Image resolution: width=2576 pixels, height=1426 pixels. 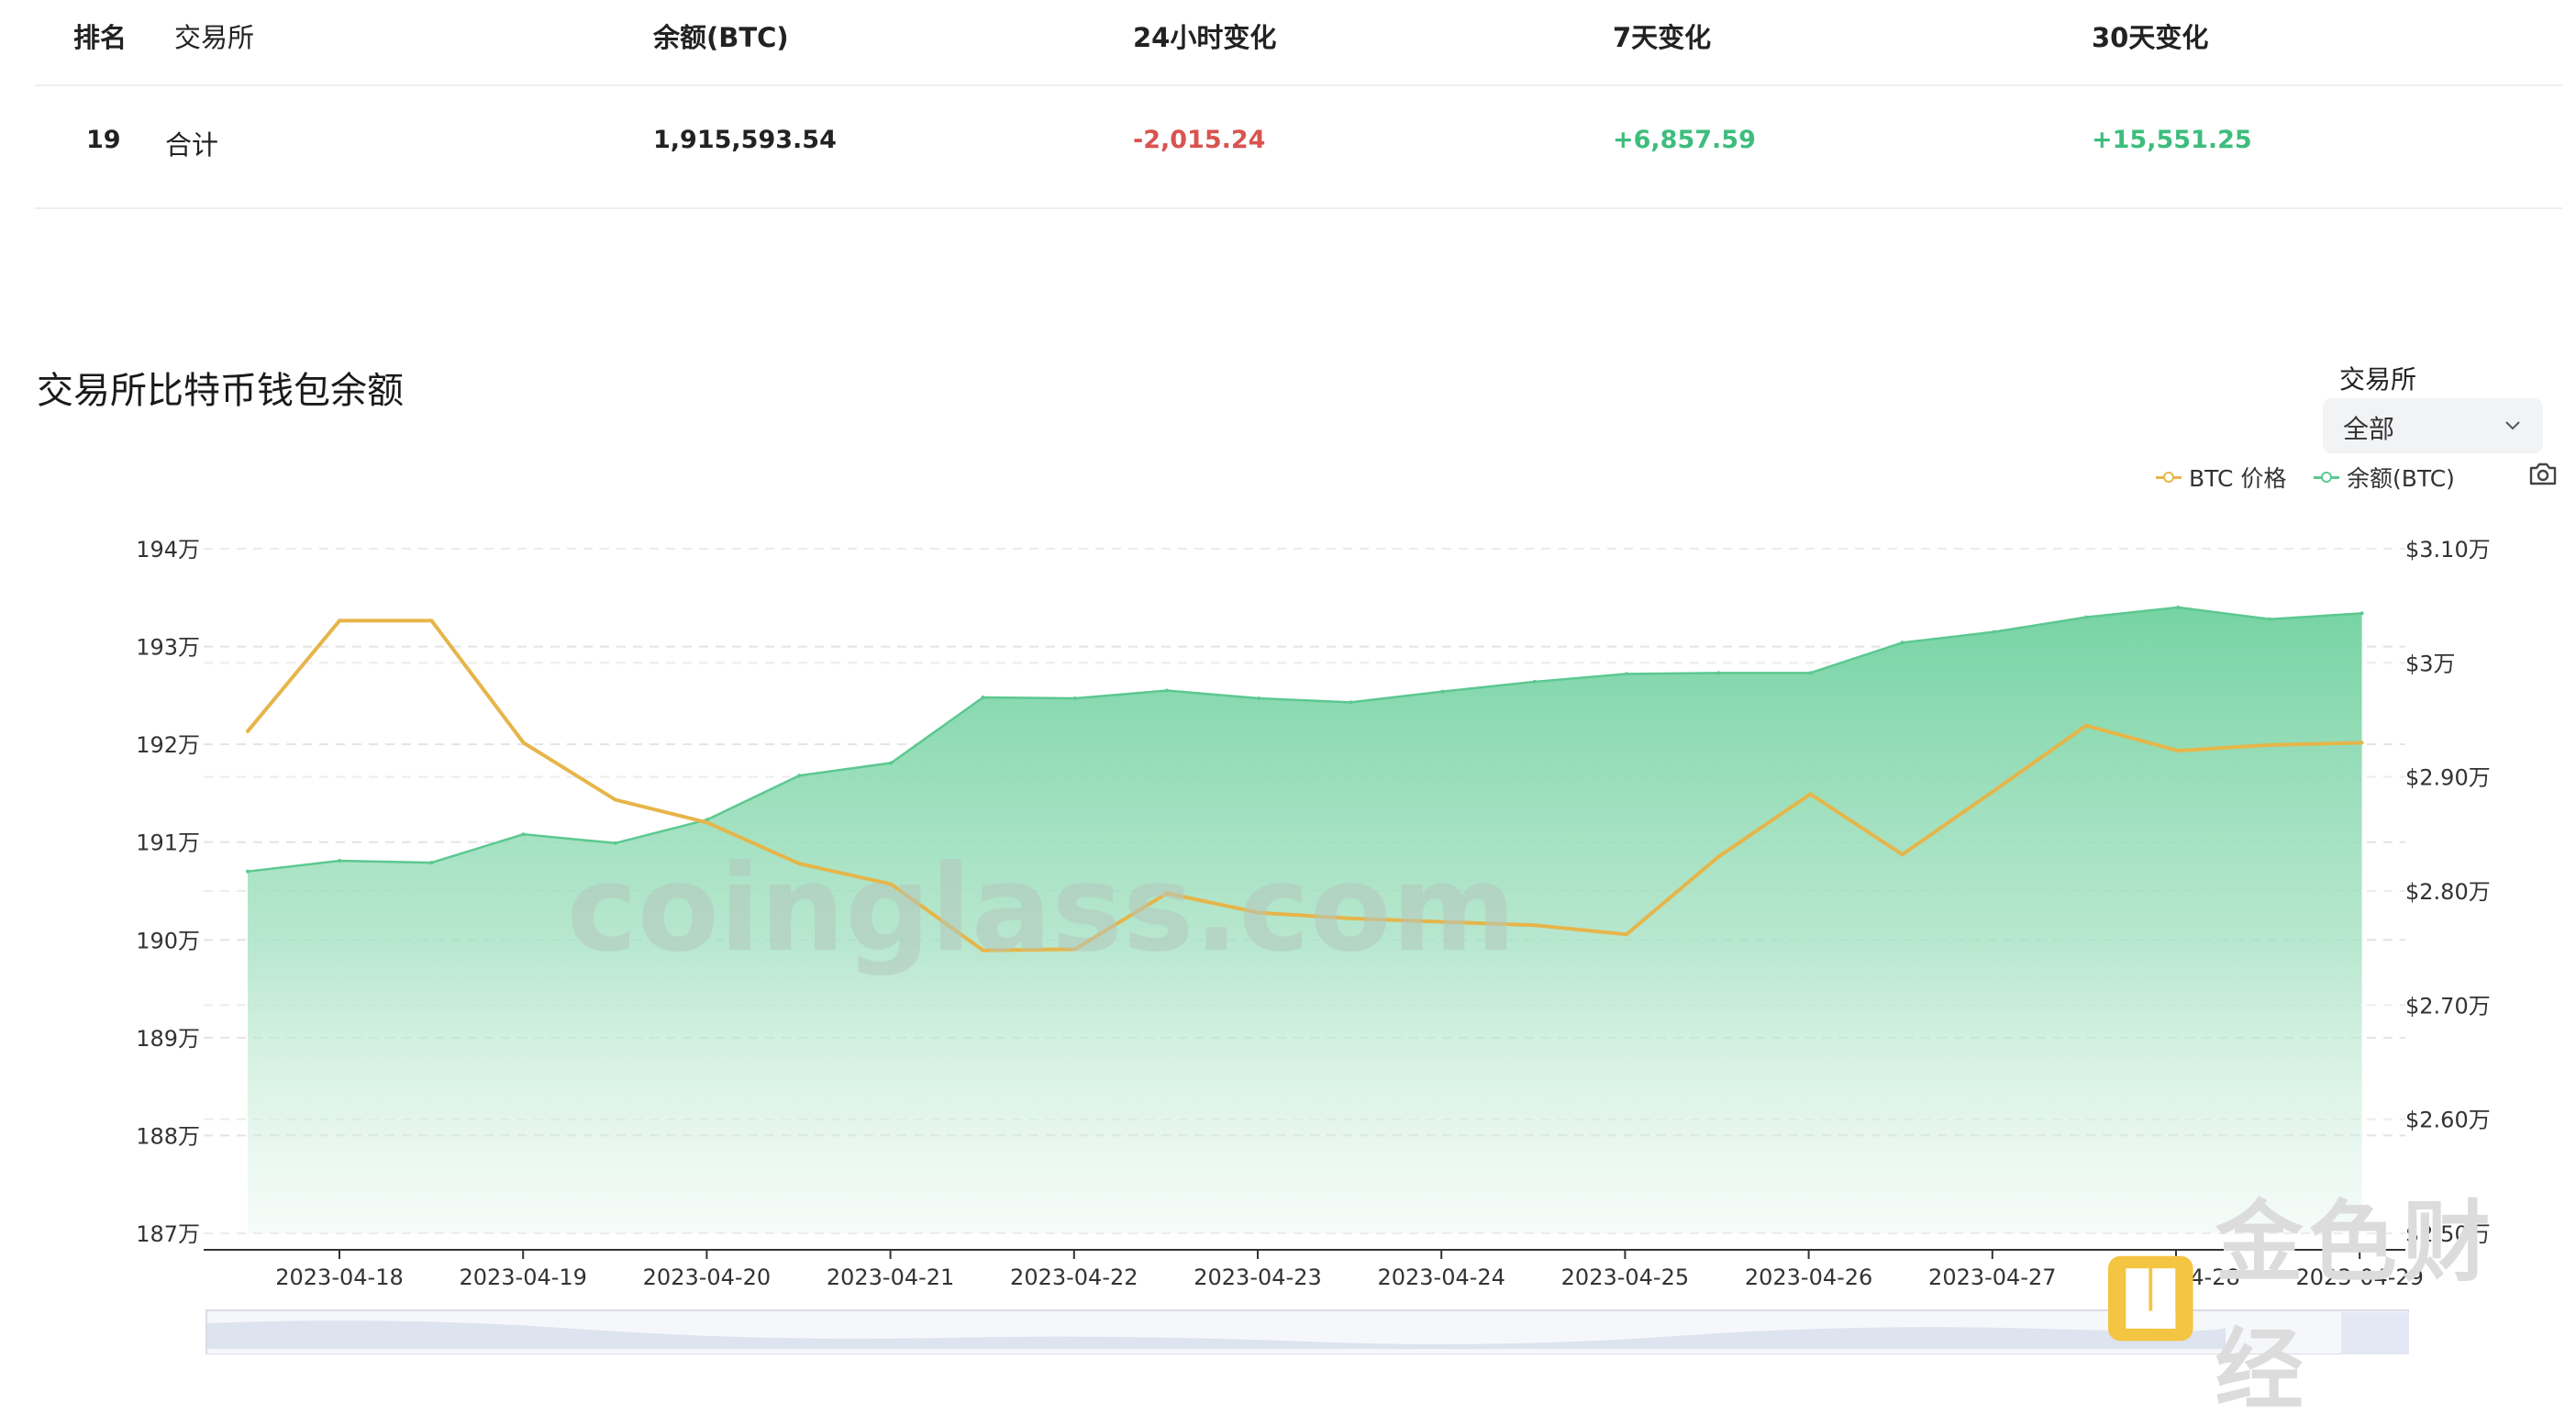 I want to click on brand-watermark: 金色财经, so click(x=2342, y=1306).